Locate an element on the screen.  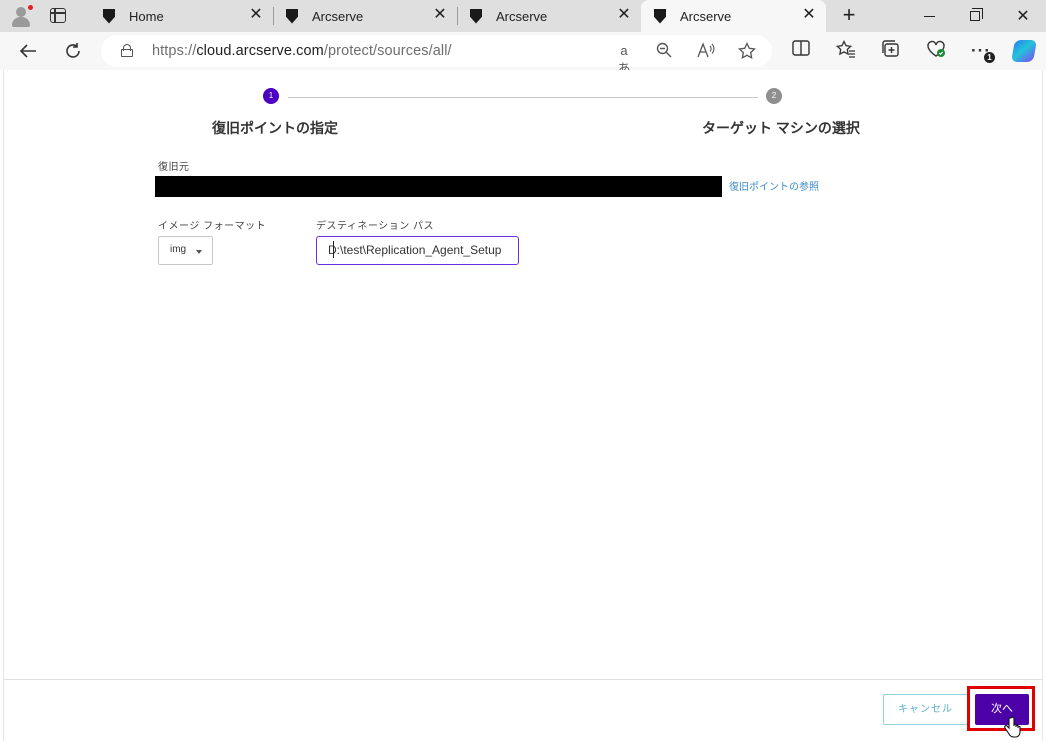
tab-home: Home ✕ is located at coordinates (182, 16).